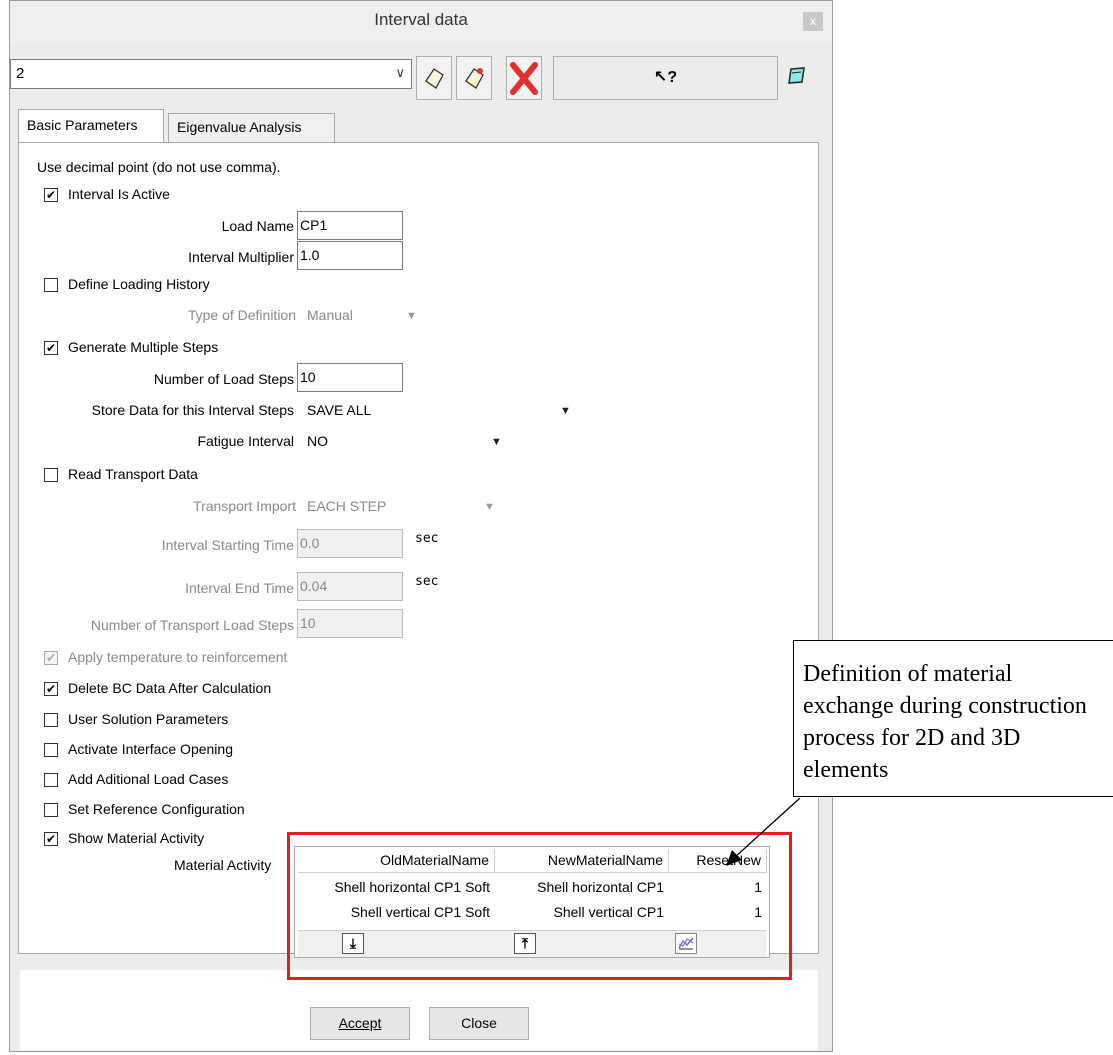 This screenshot has width=1113, height=1055. I want to click on transport-import-label: Transport Import, so click(244, 506).